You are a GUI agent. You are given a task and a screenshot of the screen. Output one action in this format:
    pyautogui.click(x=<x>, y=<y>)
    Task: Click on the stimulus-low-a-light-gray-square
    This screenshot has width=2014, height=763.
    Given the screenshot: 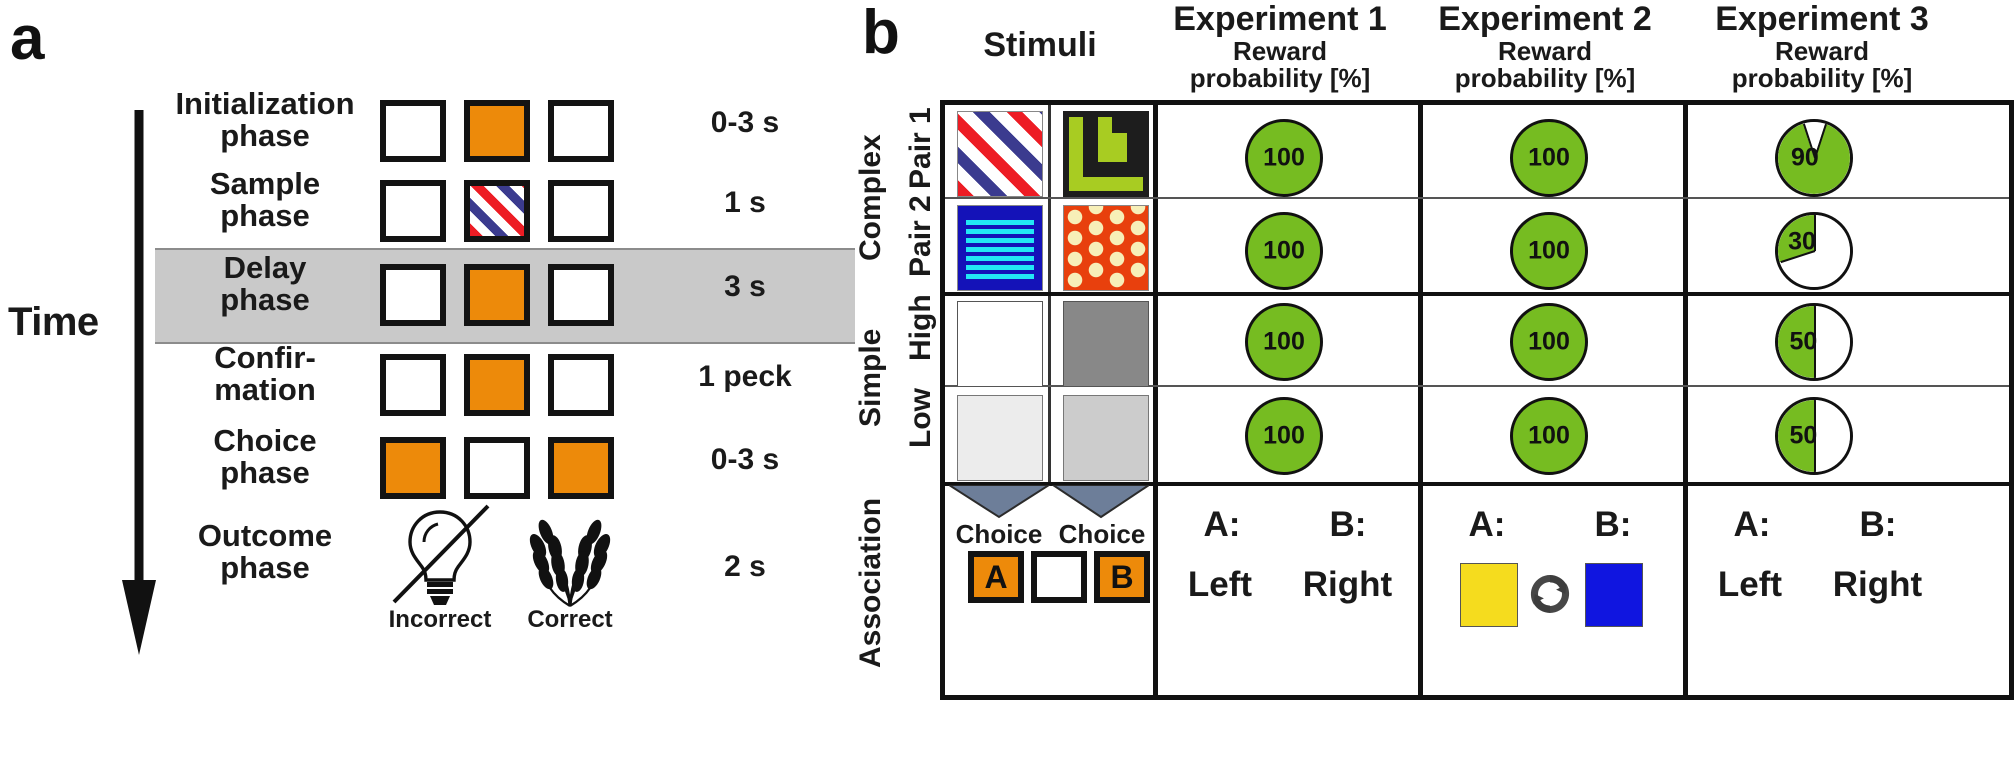 What is the action you would take?
    pyautogui.click(x=1000, y=438)
    